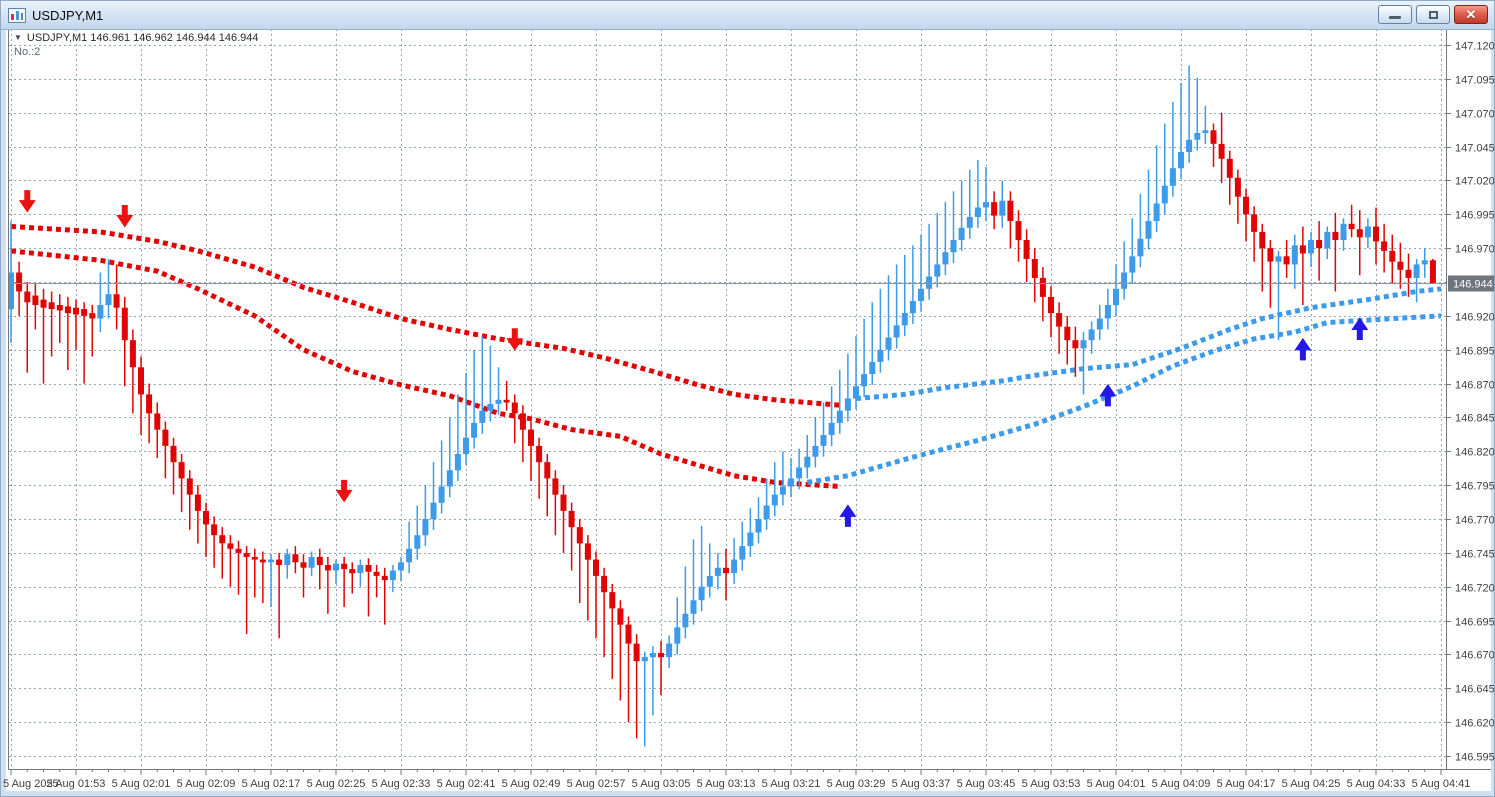  Describe the element at coordinates (1116, 784) in the screenshot. I see `time-axis-label: 5 Aug 04:01` at that location.